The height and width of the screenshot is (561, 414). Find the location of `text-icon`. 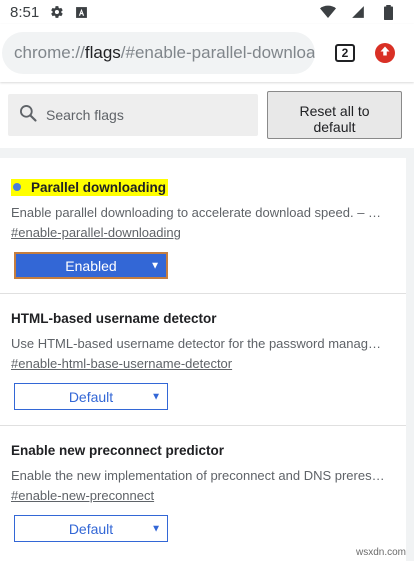

text-icon is located at coordinates (81, 12).